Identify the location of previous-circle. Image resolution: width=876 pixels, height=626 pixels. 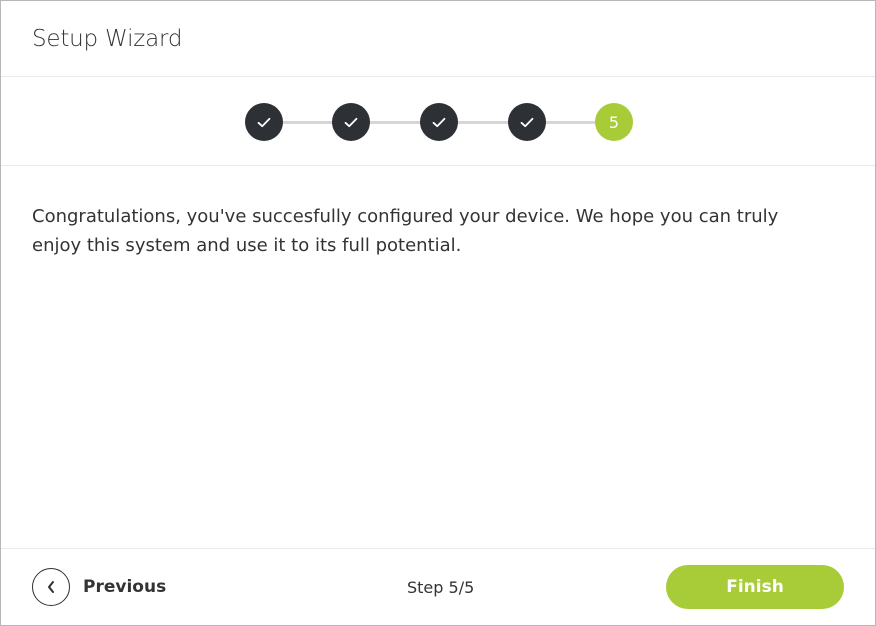
(51, 587).